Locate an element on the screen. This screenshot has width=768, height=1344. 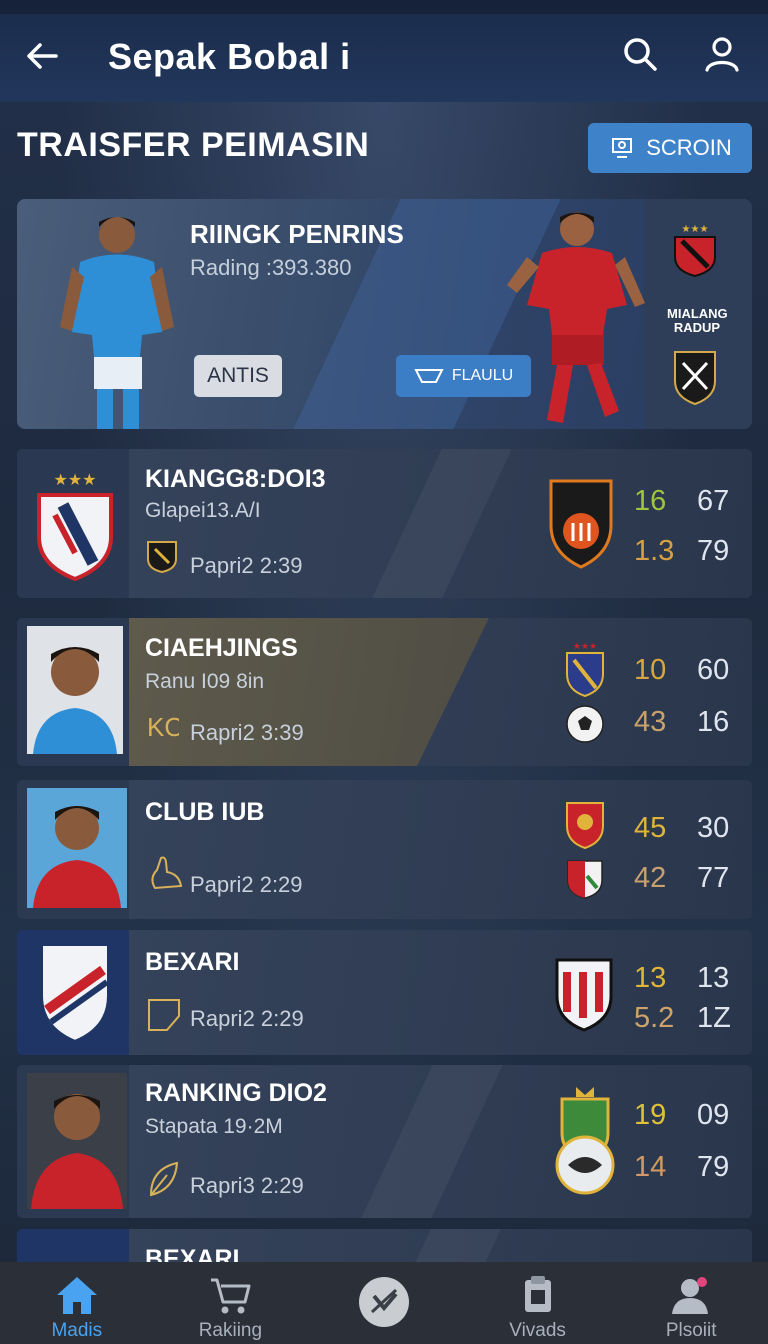
club-crest-green-icon is located at coordinates (585, 879).